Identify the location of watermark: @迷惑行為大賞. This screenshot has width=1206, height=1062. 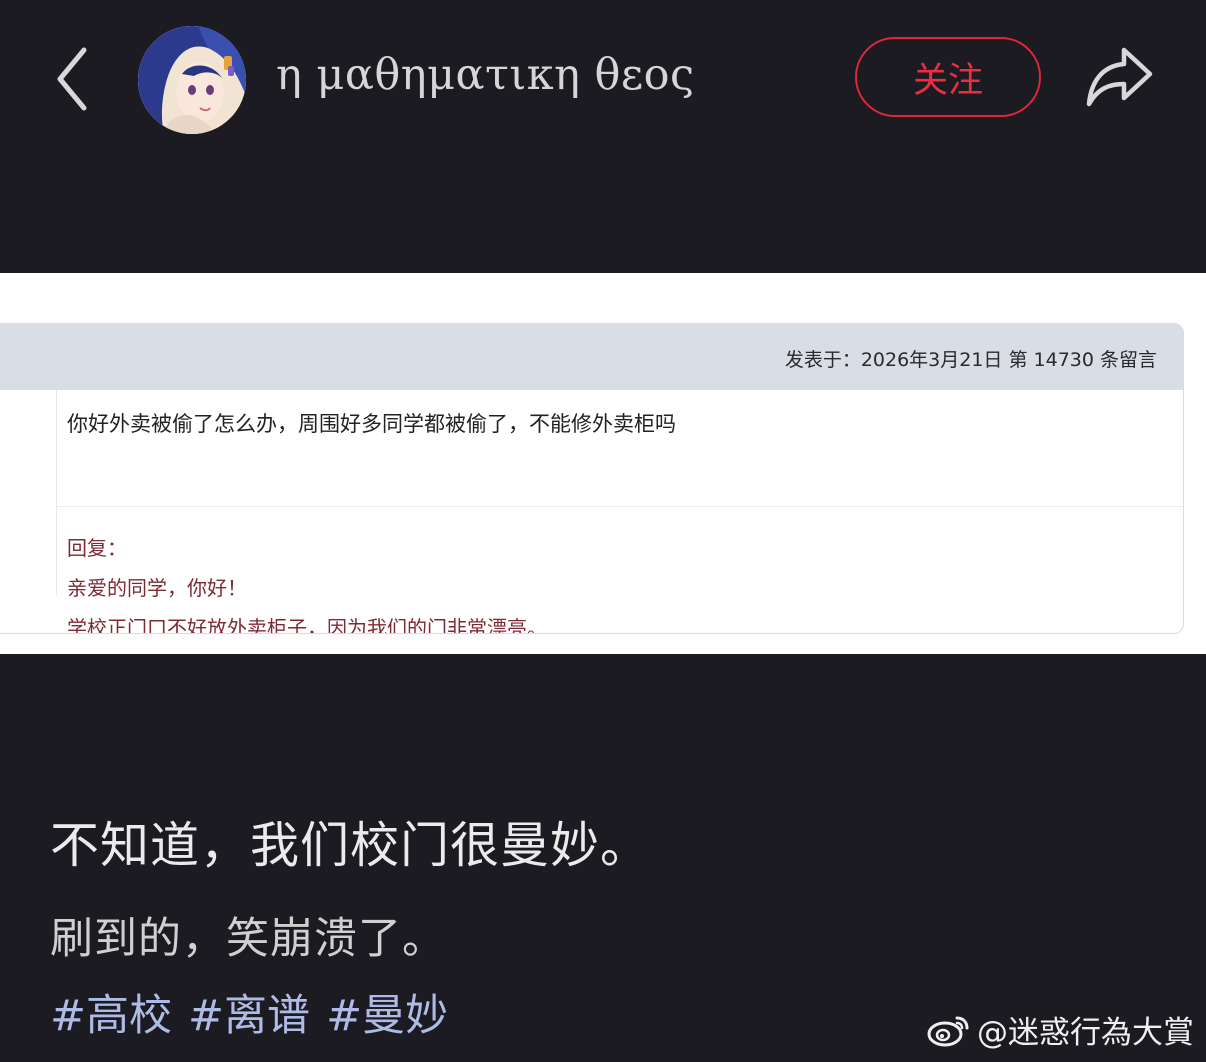
(1060, 1029).